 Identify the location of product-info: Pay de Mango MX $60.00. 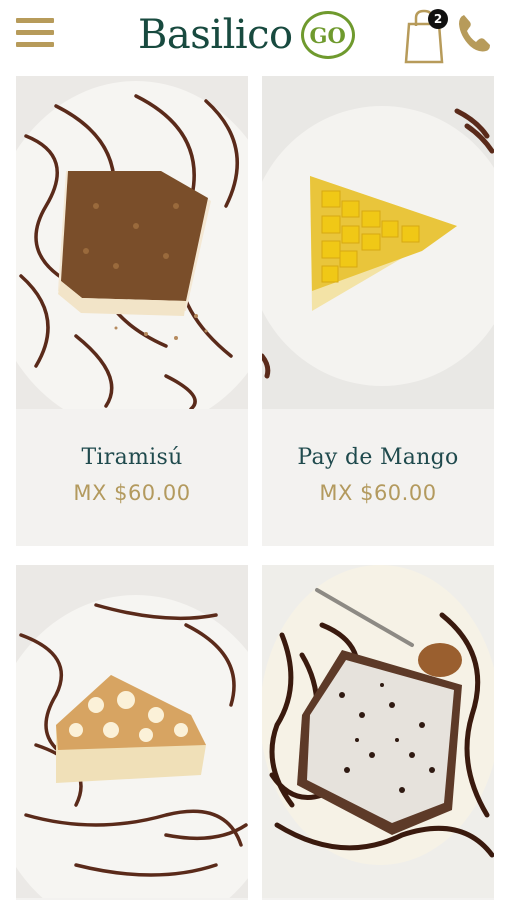
(378, 477).